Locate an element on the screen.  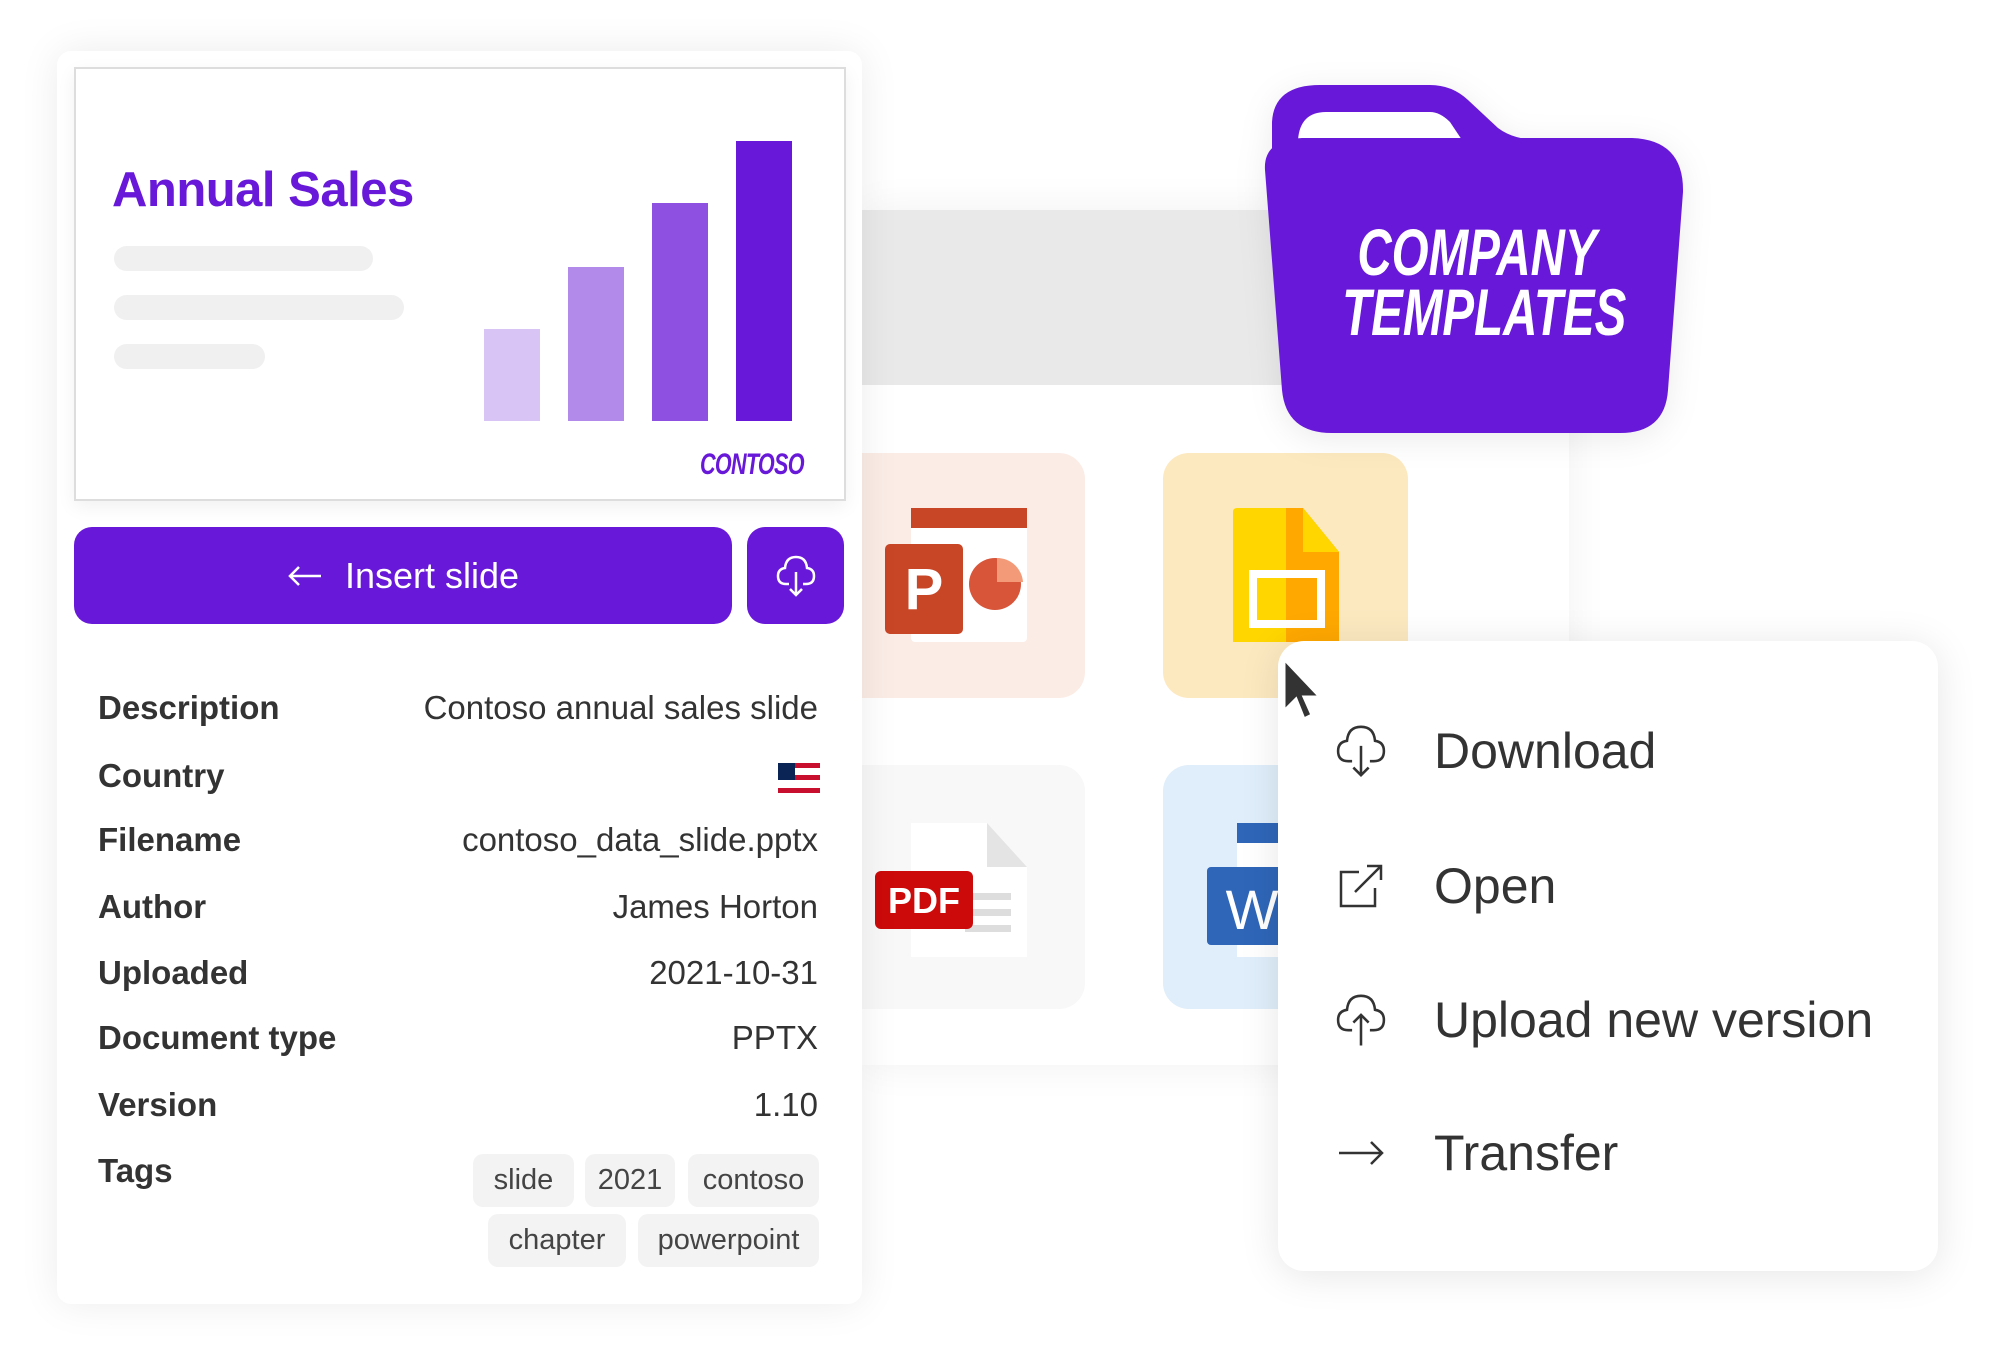
country-label: Country is located at coordinates (161, 775).